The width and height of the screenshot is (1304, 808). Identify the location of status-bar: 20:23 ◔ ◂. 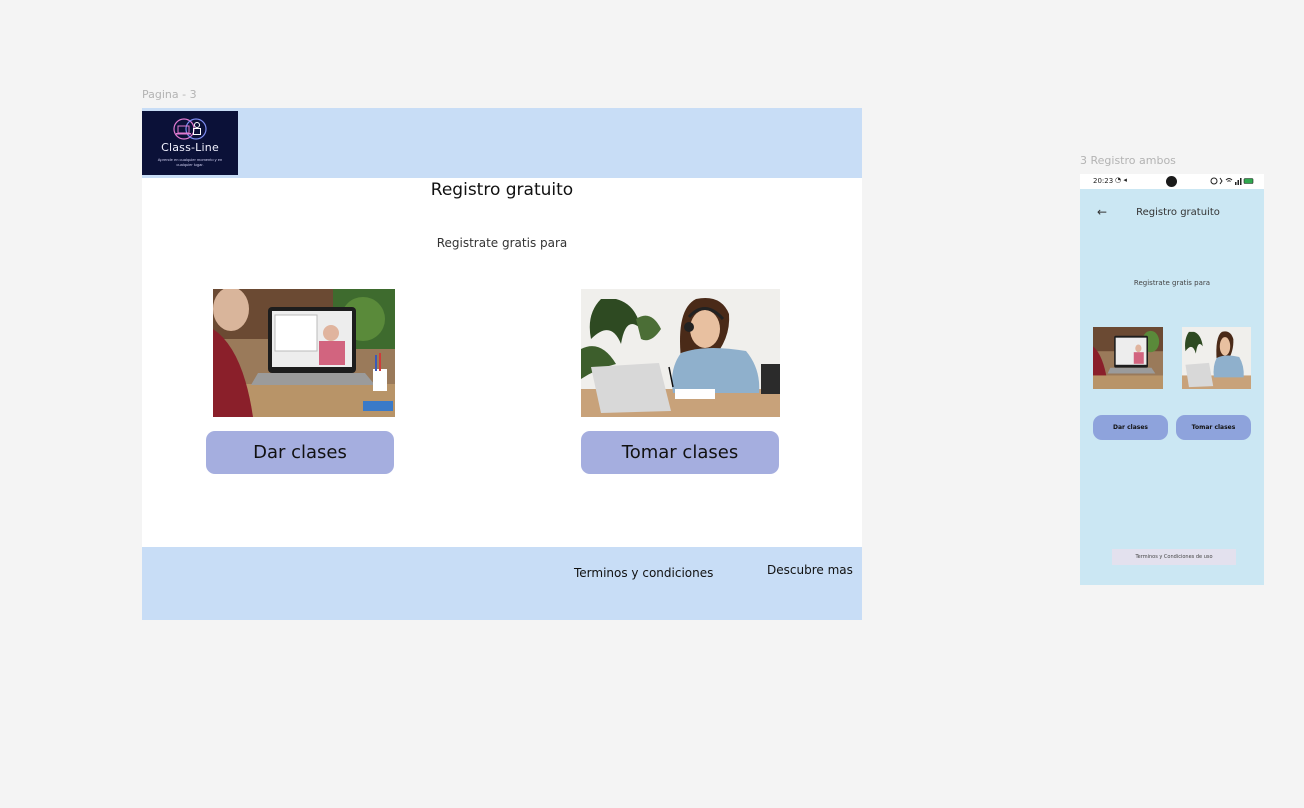
(1172, 181).